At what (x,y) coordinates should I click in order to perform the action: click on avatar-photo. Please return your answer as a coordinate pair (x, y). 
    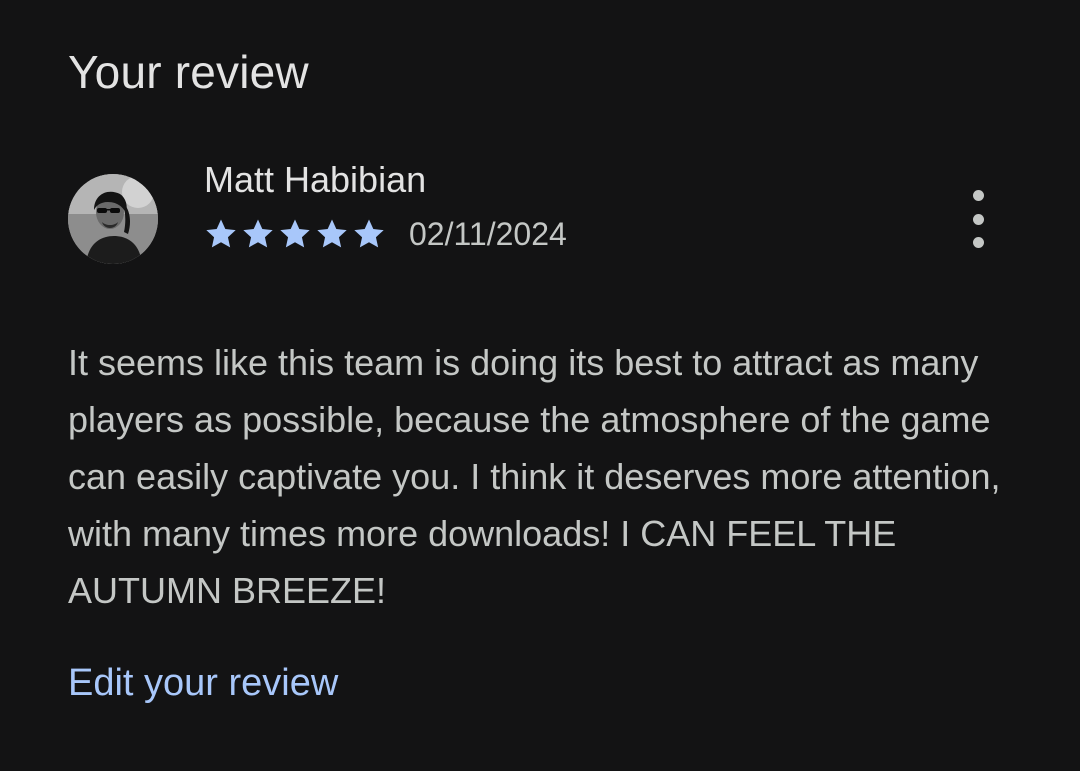
    Looking at the image, I should click on (113, 219).